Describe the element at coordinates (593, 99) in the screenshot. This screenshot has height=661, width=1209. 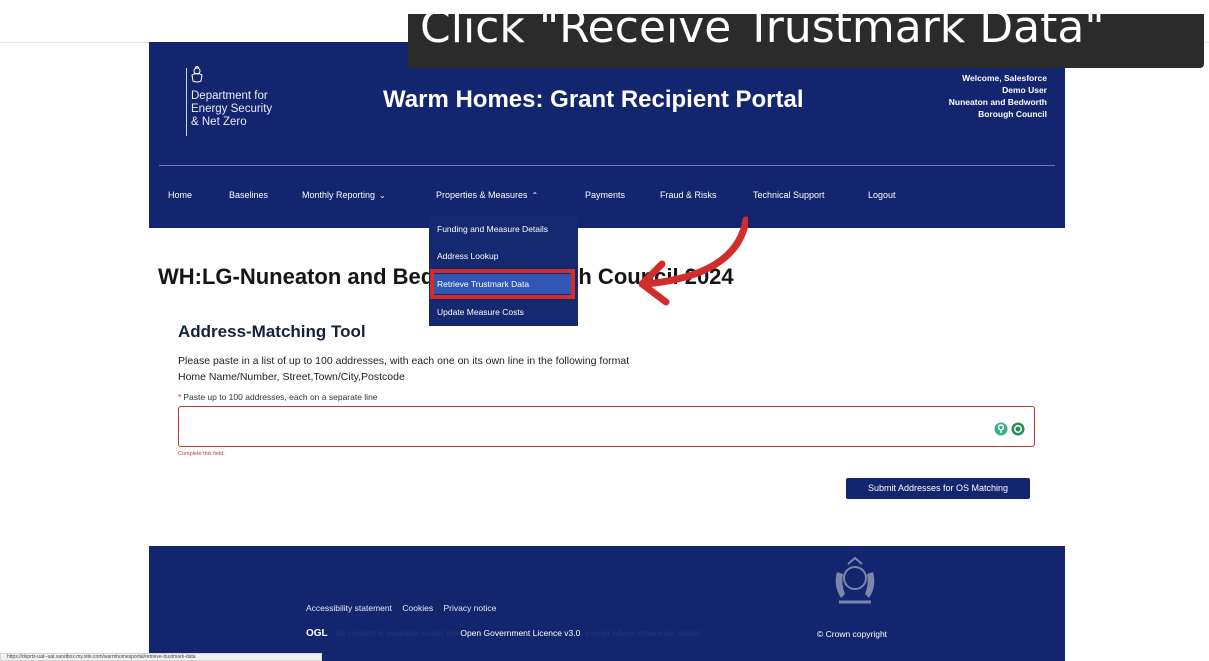
I see `portal-title: Warm Homes: Grant Recipient Portal` at that location.